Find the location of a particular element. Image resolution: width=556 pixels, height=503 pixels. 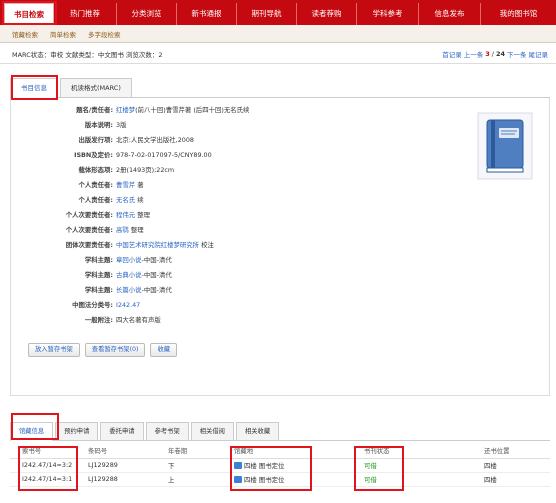

field-subject-3: 学科主题: 长篇小说-中国-清代 is located at coordinates (91, 290).